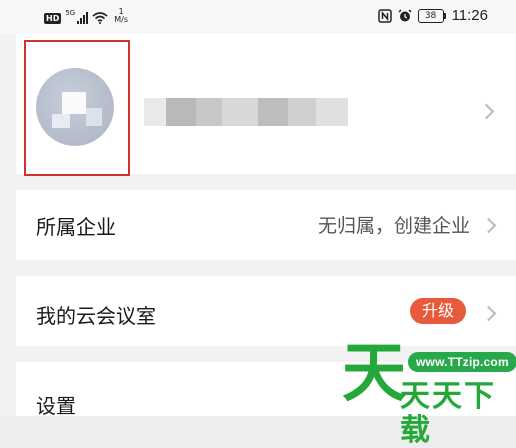 The width and height of the screenshot is (516, 448). I want to click on settings-label: 设置, so click(56, 406).